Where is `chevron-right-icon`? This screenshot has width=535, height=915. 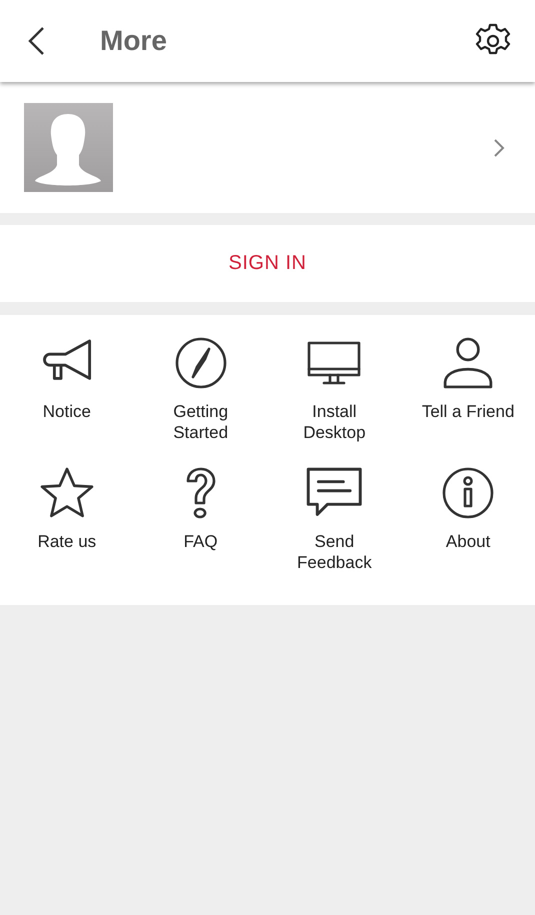 chevron-right-icon is located at coordinates (499, 148).